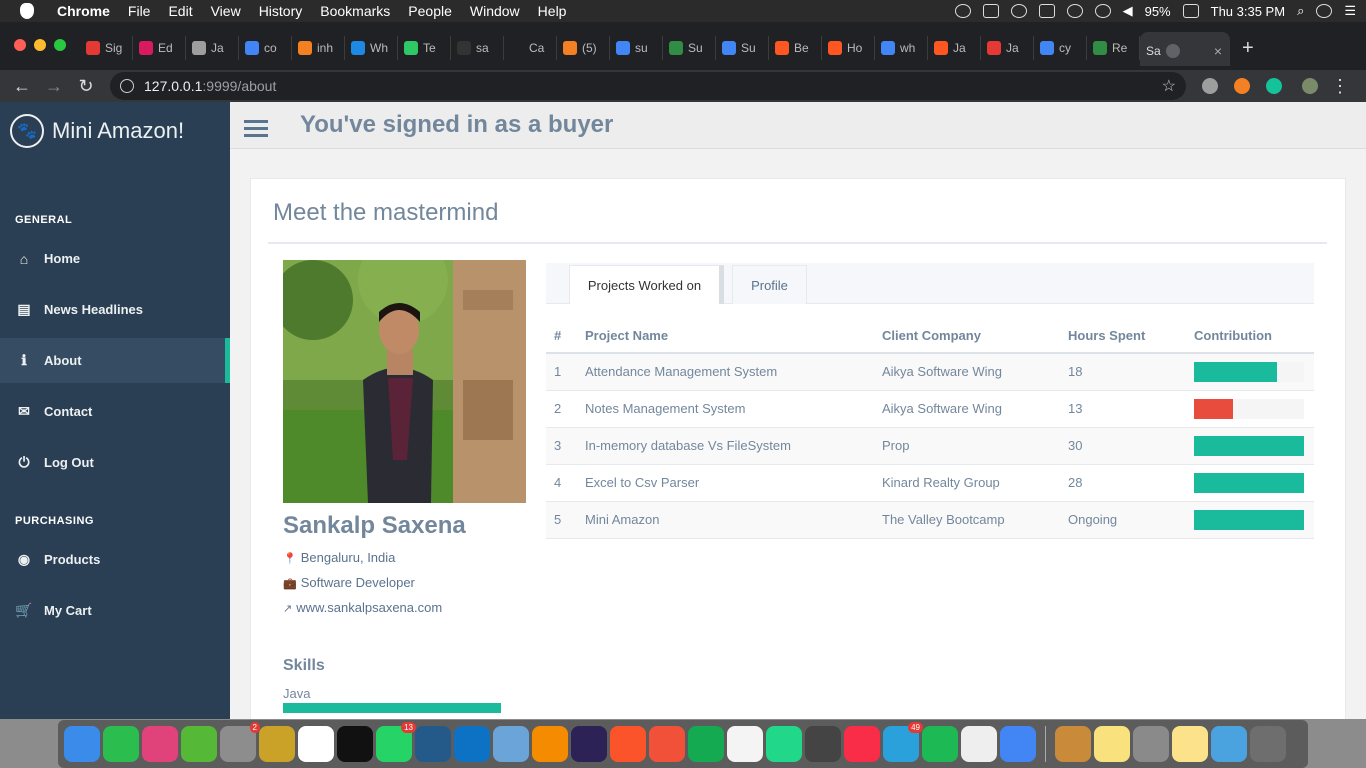 The width and height of the screenshot is (1366, 768). Describe the element at coordinates (115, 360) in the screenshot. I see `sidebar-item-about: ℹ About` at that location.